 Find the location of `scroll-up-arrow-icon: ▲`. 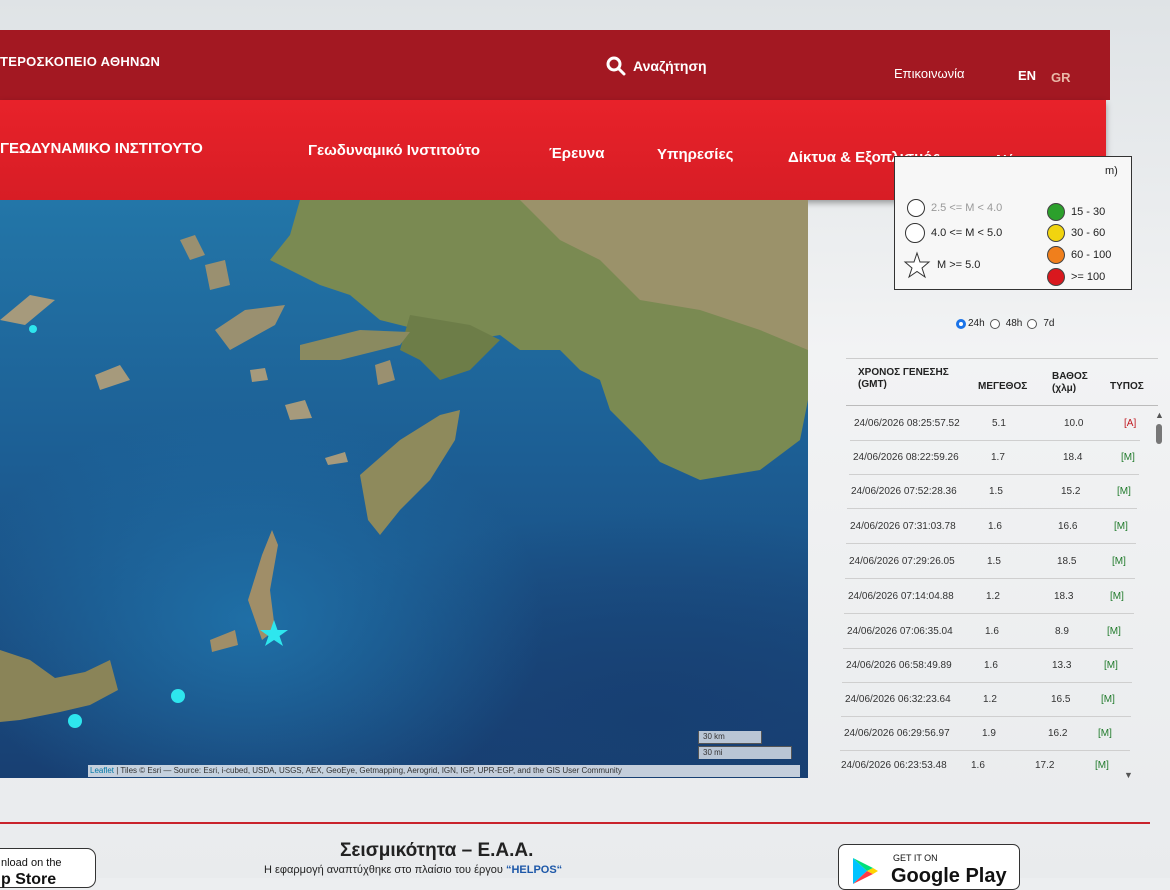

scroll-up-arrow-icon: ▲ is located at coordinates (1159, 415).